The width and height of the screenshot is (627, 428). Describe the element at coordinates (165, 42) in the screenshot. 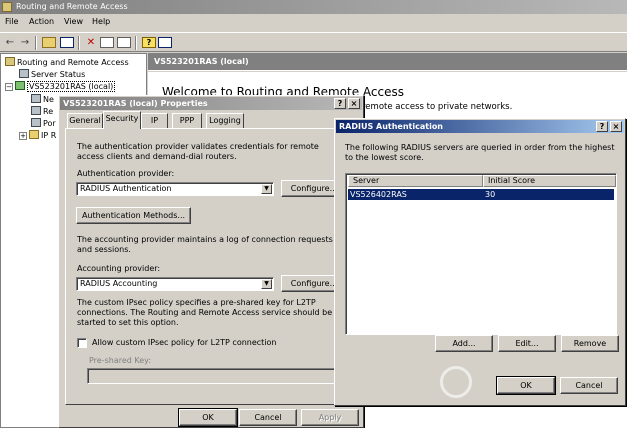

I see `console-icon` at that location.